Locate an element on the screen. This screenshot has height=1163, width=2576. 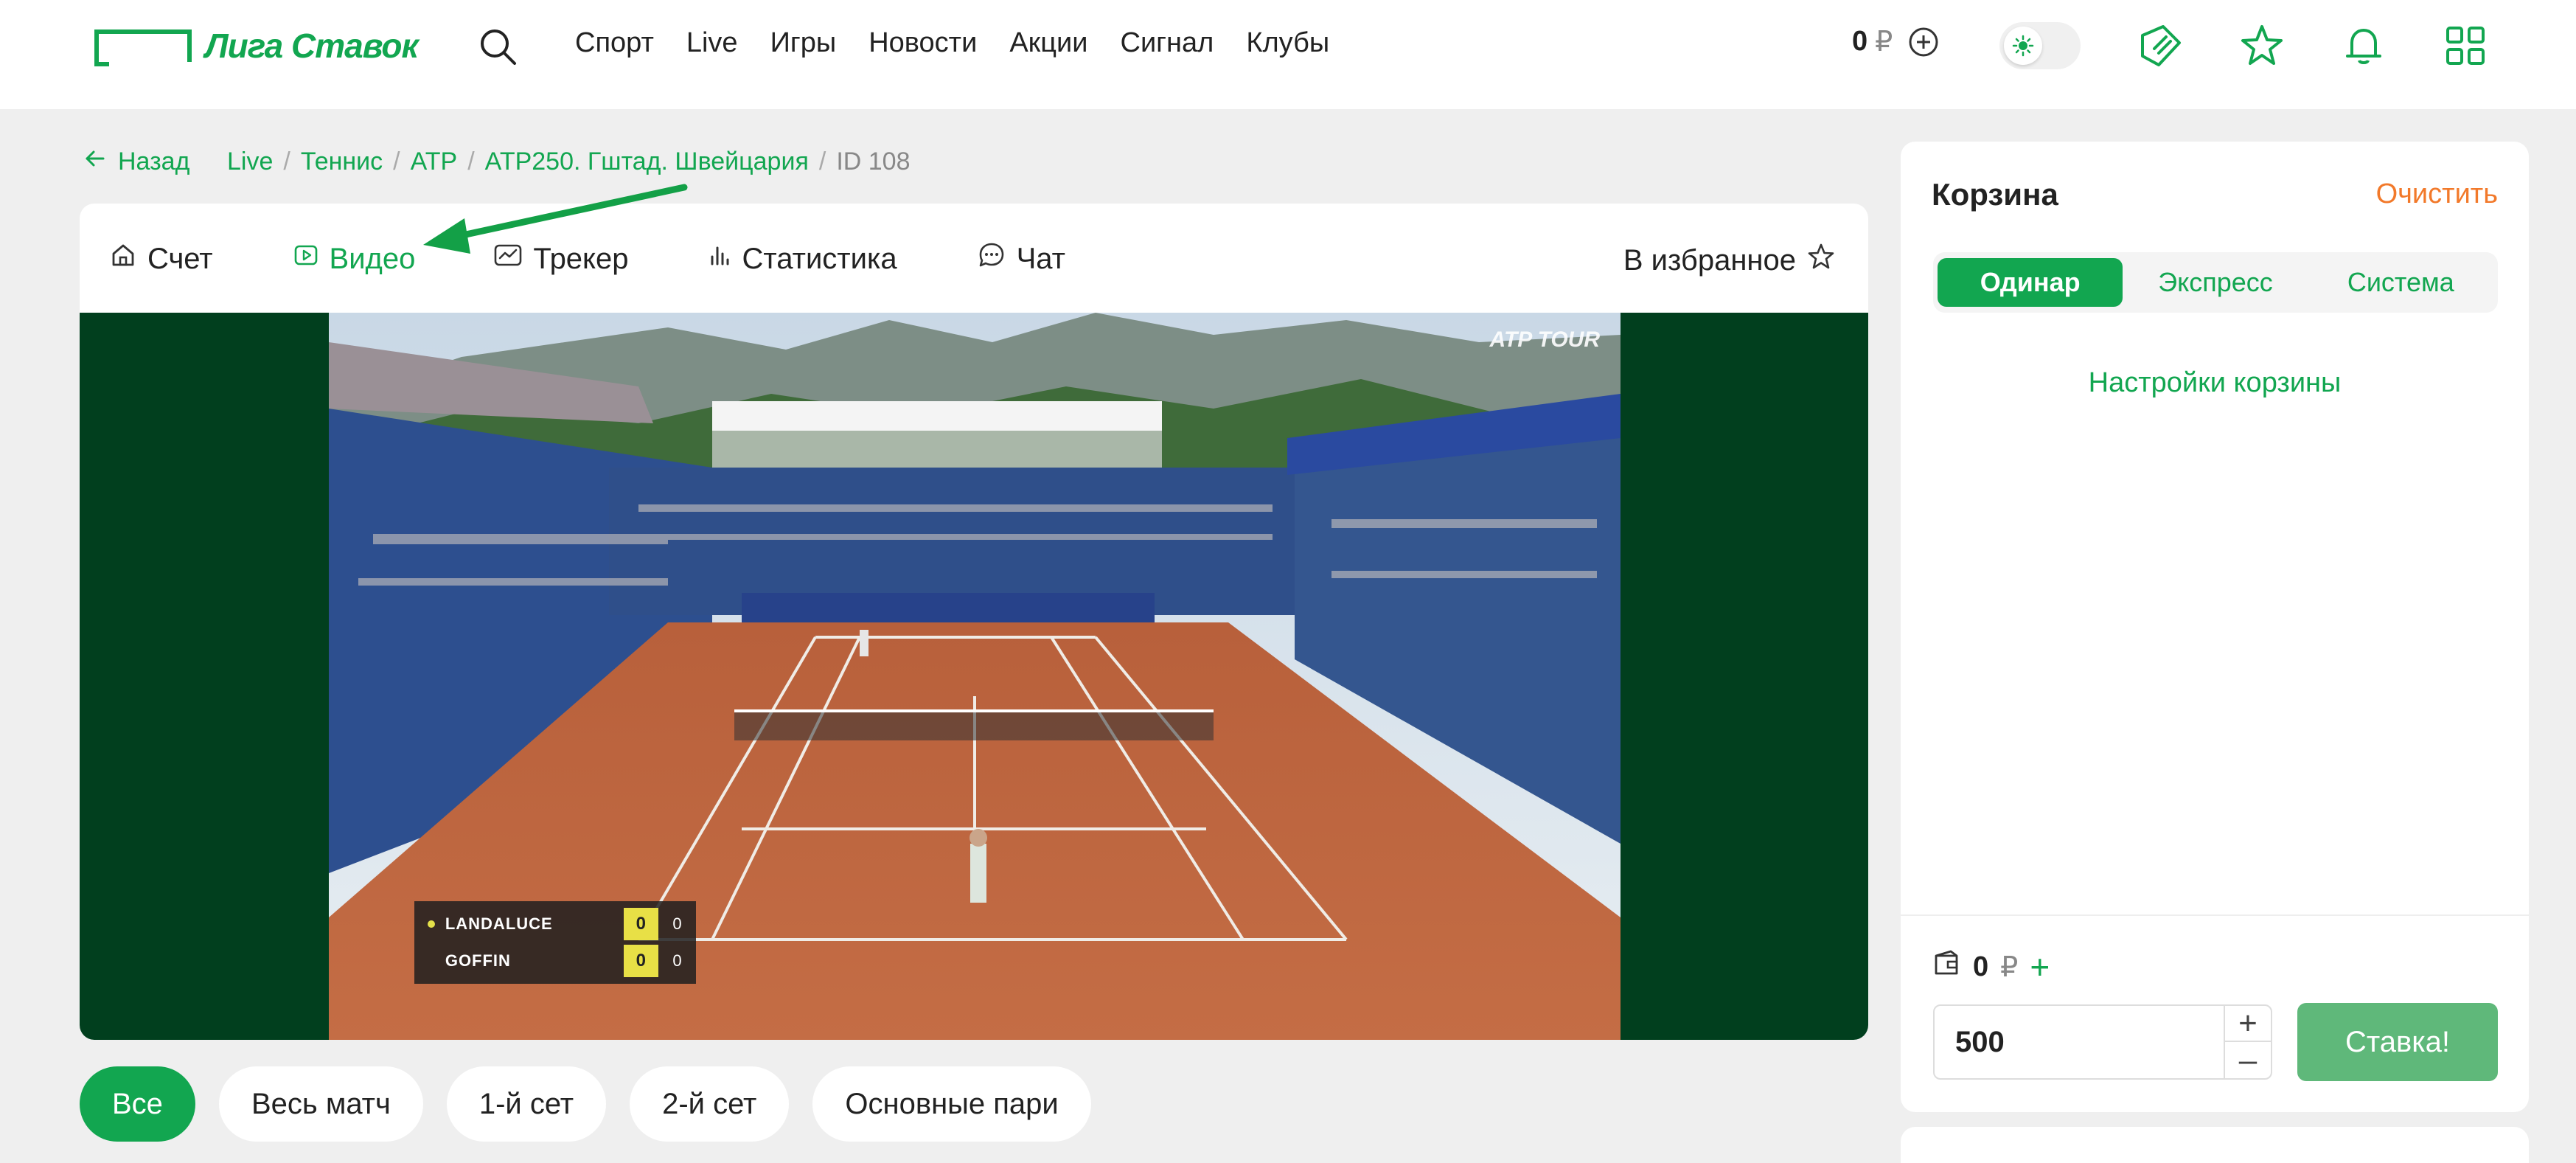
wallet-icon is located at coordinates (1947, 966).